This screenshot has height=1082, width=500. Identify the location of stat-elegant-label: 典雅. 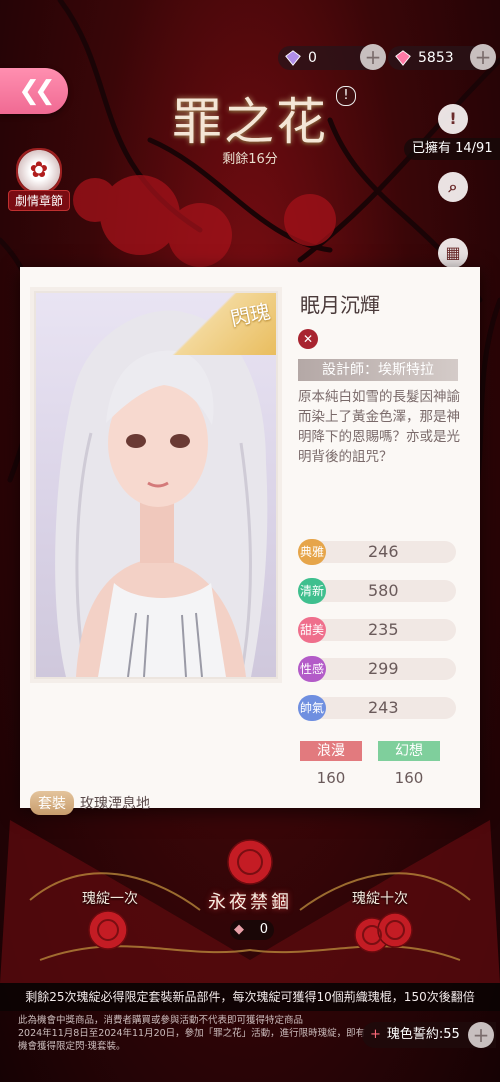
(312, 552).